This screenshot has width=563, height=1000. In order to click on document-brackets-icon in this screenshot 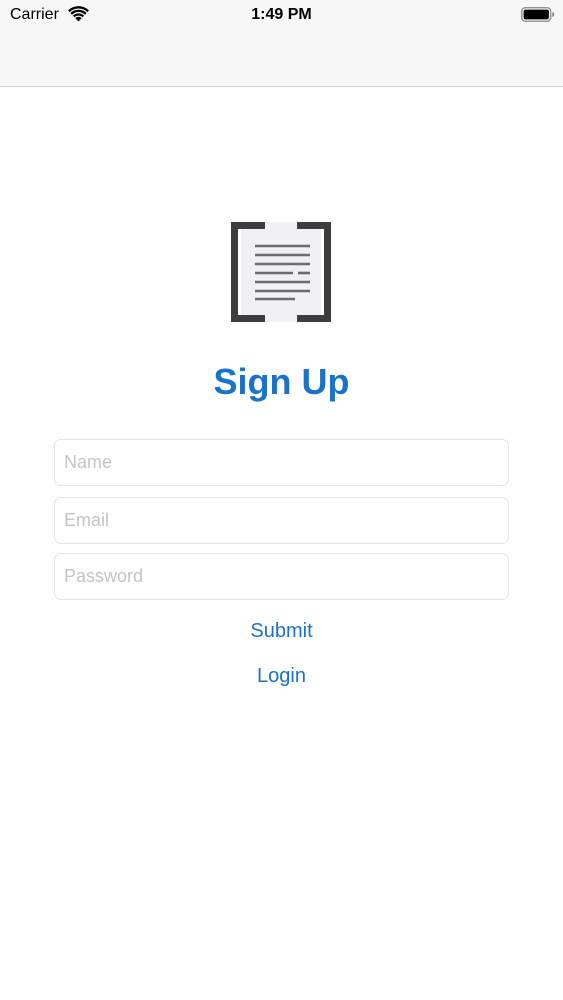, I will do `click(281, 272)`.